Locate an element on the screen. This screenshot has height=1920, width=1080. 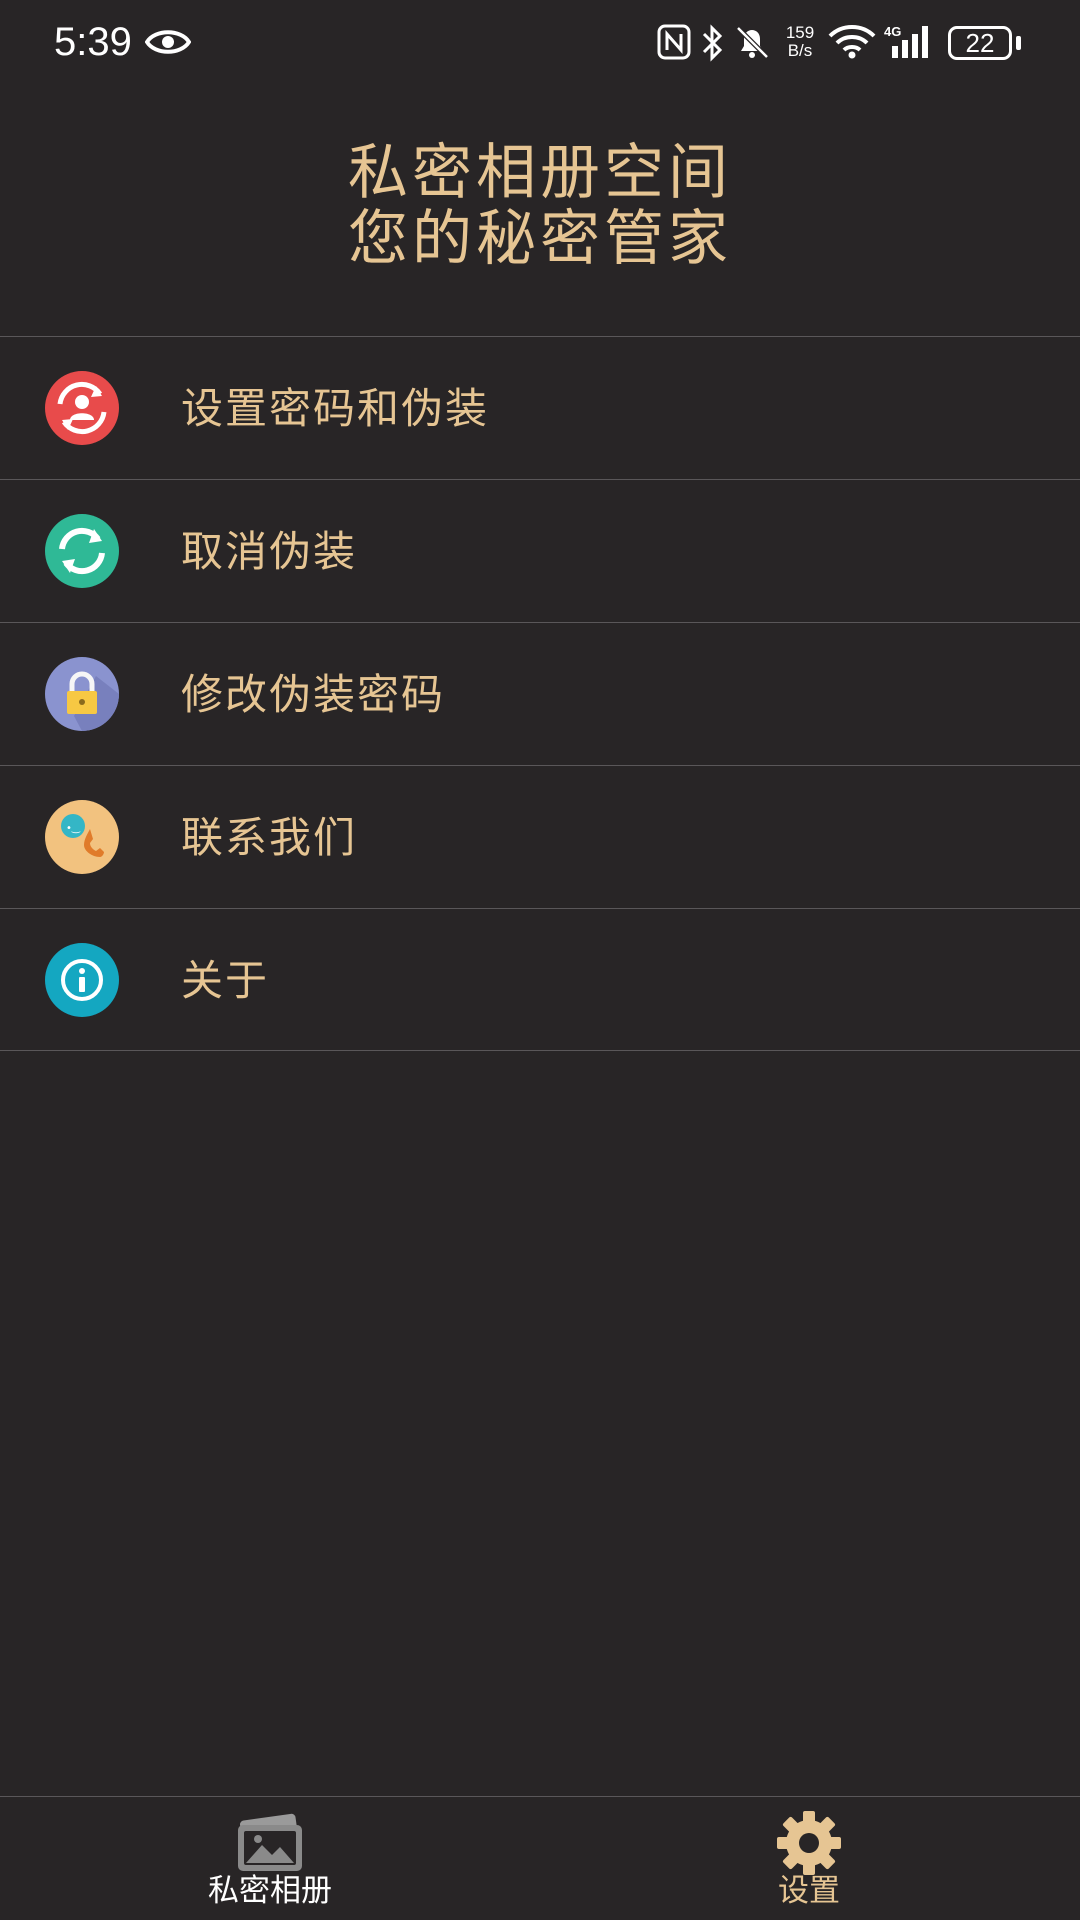
signal-4g-icon: 4G is located at coordinates (906, 41).